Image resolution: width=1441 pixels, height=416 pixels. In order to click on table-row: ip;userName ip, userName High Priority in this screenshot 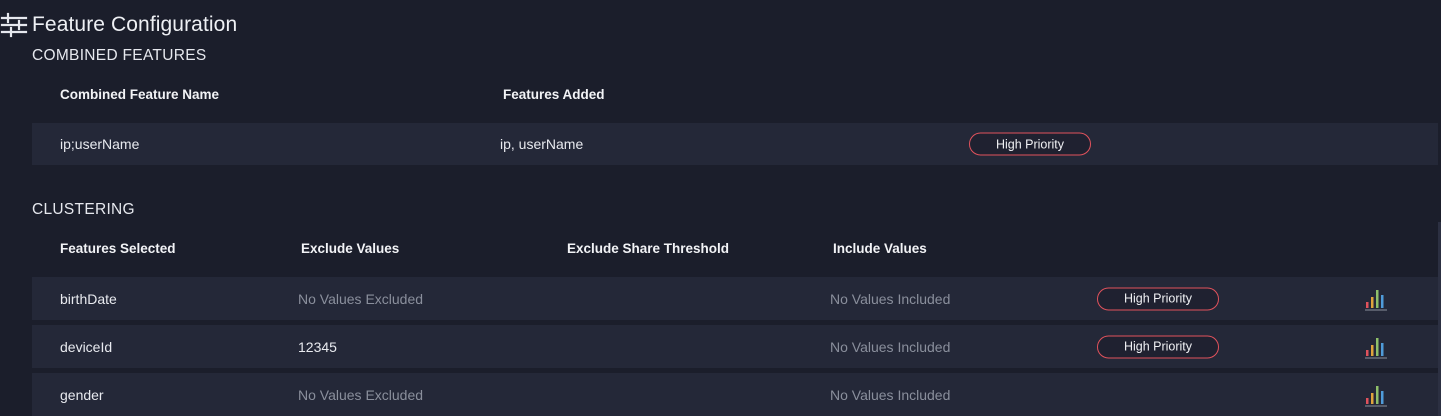, I will do `click(735, 144)`.